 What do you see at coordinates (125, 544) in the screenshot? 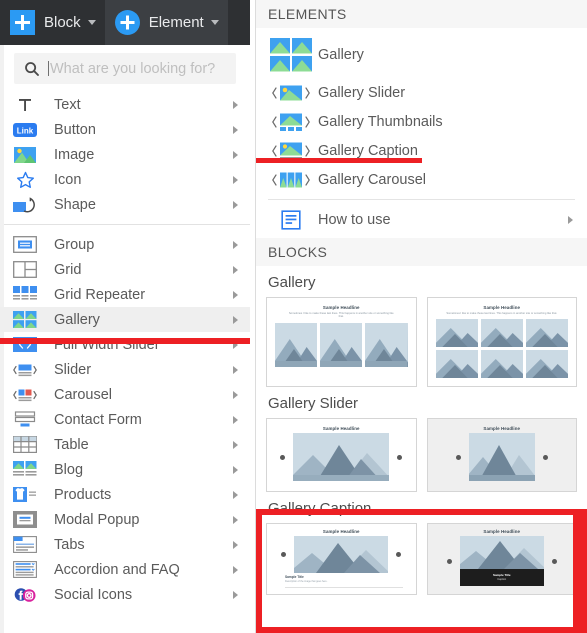
I see `sidebar-item-tabs: Tabs` at bounding box center [125, 544].